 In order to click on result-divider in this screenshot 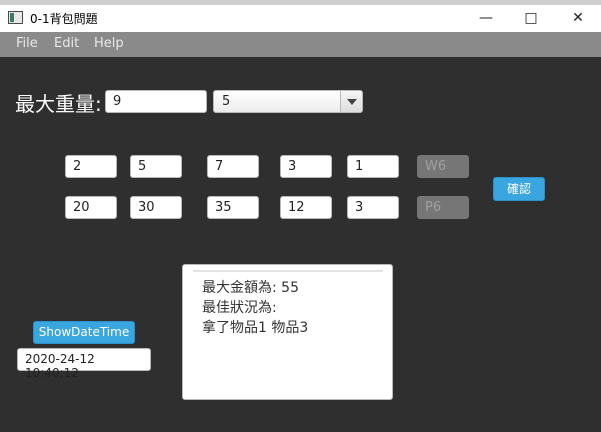, I will do `click(288, 271)`.